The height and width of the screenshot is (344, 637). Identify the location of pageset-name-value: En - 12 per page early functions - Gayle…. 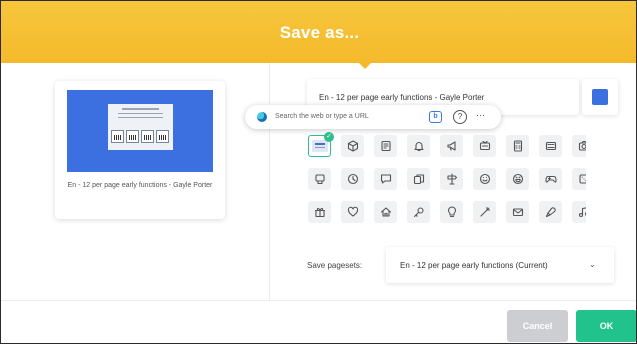
(402, 97).